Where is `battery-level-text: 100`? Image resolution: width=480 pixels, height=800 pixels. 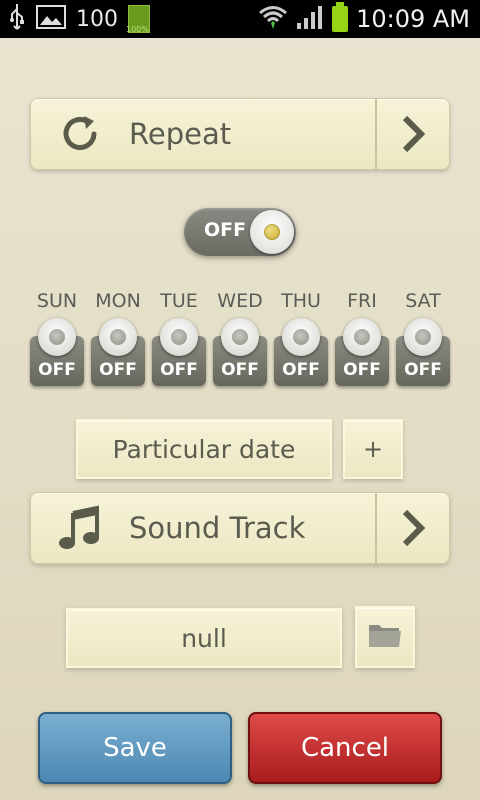 battery-level-text: 100 is located at coordinates (97, 19).